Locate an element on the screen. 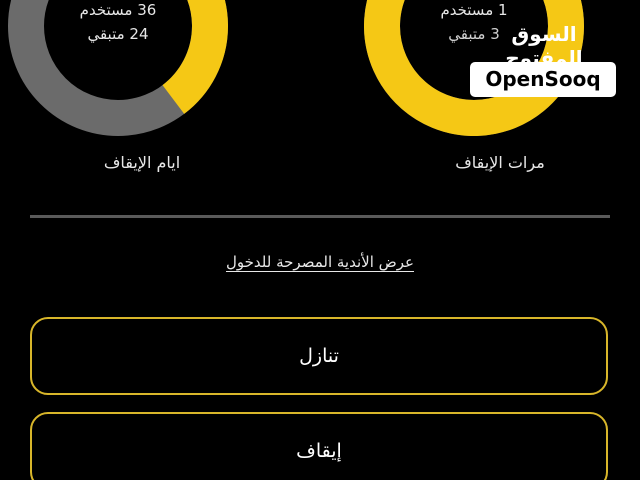 The height and width of the screenshot is (480, 640). pause-button: إيقاف is located at coordinates (319, 446).